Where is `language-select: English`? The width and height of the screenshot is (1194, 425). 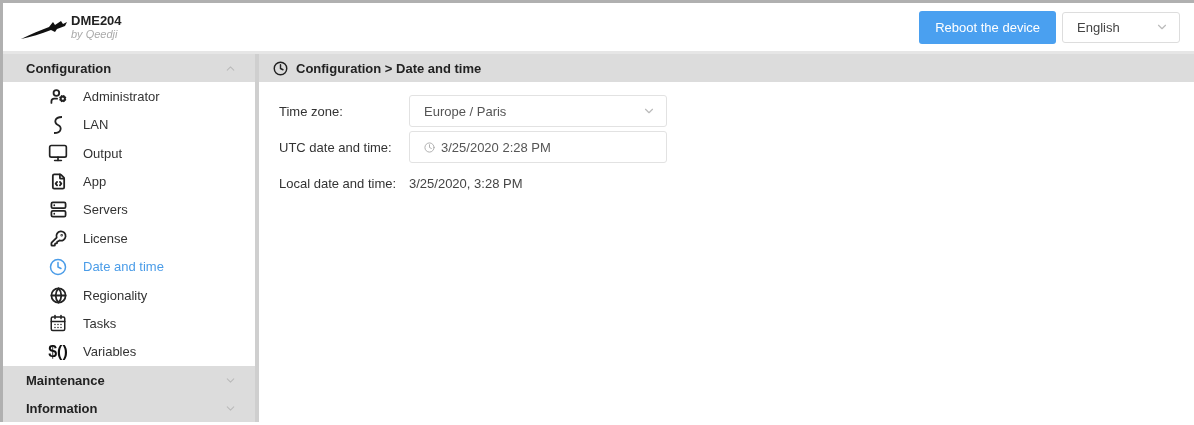 language-select: English is located at coordinates (1121, 27).